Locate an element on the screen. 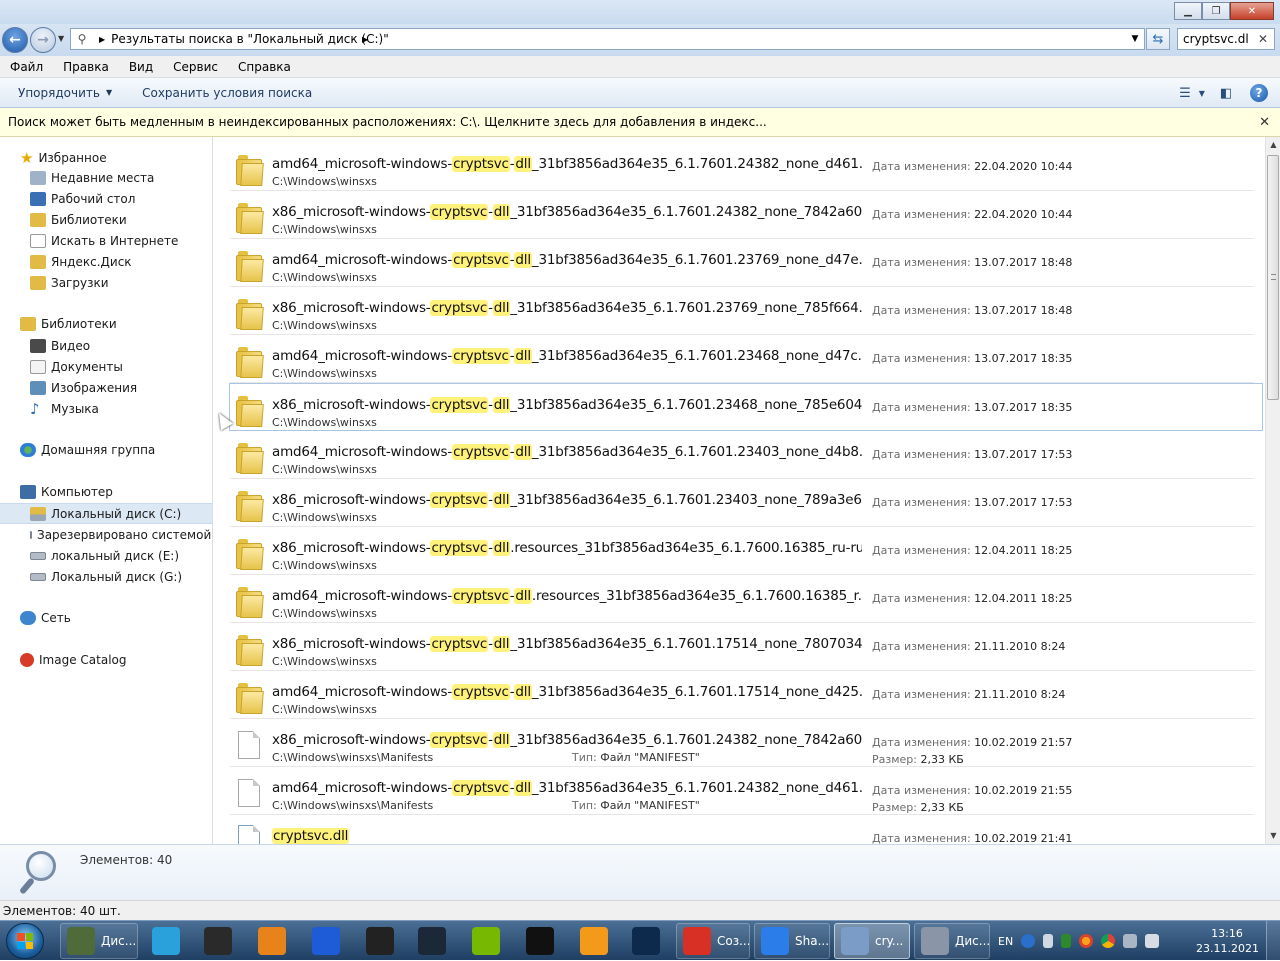  organize-button: Упорядочить ▼ is located at coordinates (65, 93).